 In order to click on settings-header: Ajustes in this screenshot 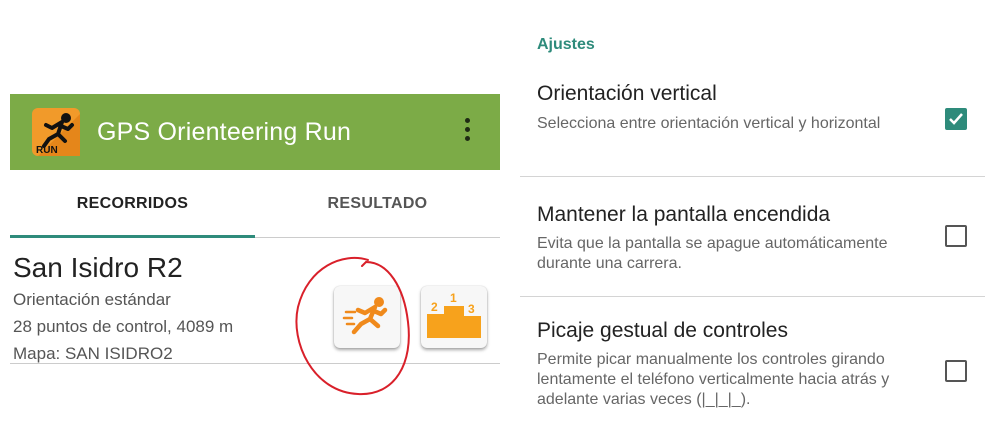, I will do `click(566, 44)`.